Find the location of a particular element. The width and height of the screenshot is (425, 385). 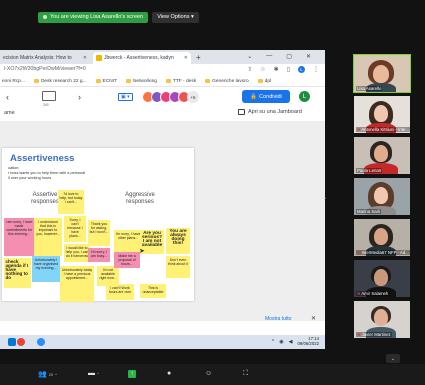

browser-tab-jamboard: Jbwerck - Assertiveness, kadyn ✕ is located at coordinates (142, 58).